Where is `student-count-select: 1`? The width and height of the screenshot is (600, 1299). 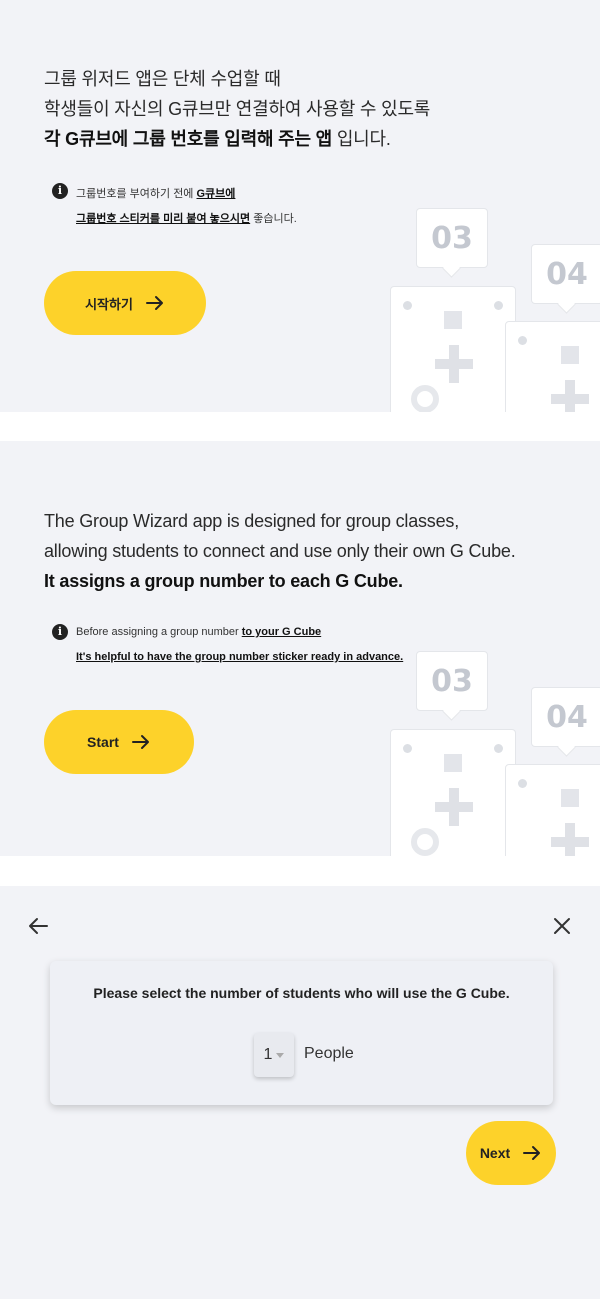 student-count-select: 1 is located at coordinates (274, 1055).